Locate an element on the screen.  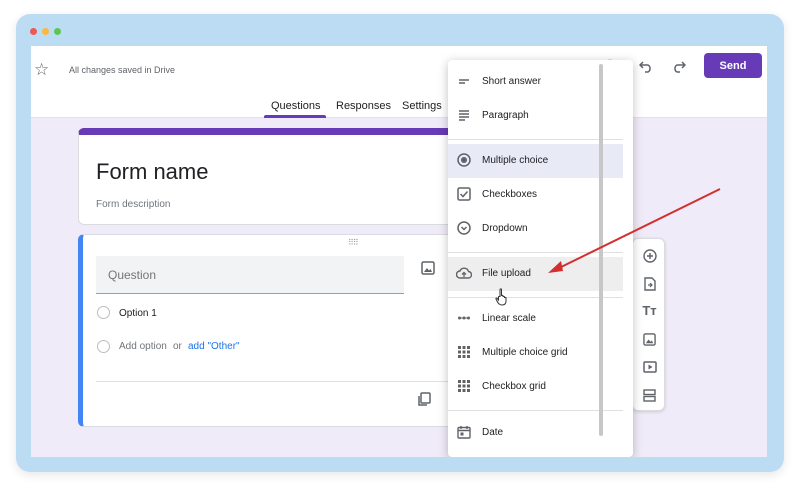
tab-responses: Responses is located at coordinates (363, 106).